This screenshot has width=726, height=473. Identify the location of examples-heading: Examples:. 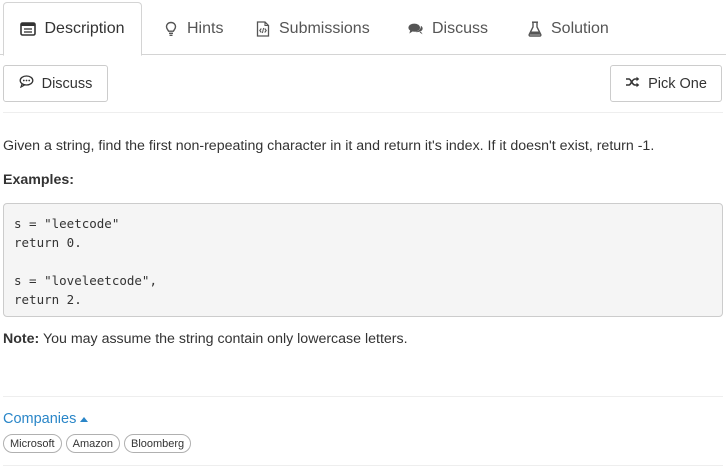
(38, 180).